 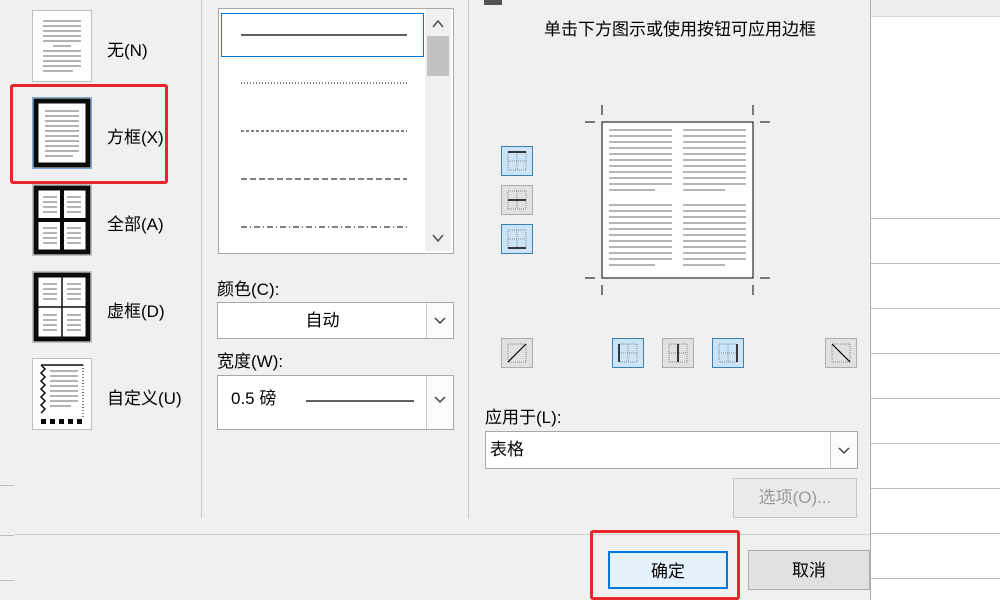 I want to click on apply-to-dropdown-arrow, so click(x=843, y=450).